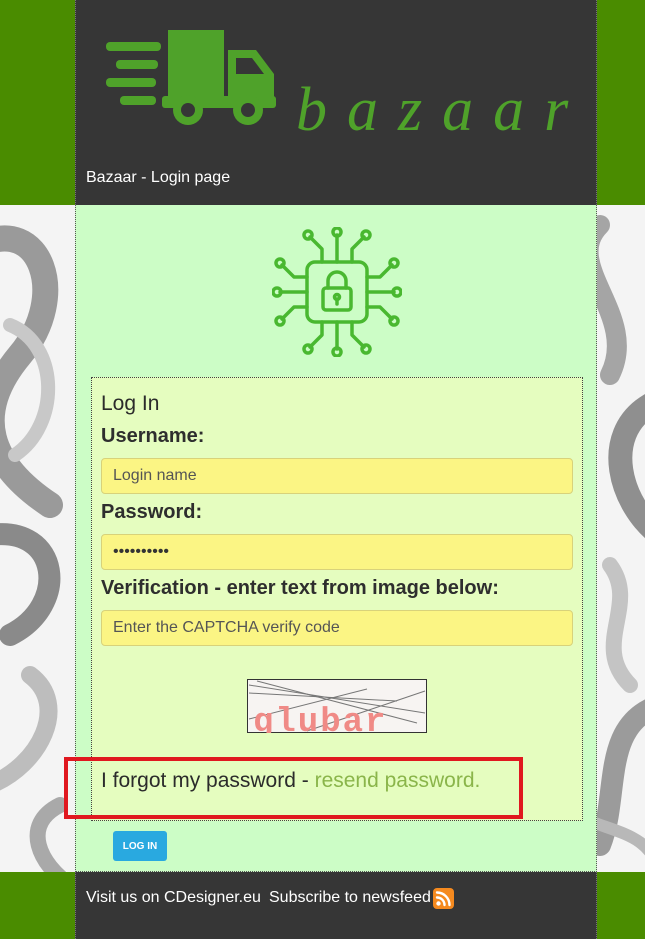  What do you see at coordinates (293, 788) in the screenshot?
I see `highlight-box` at bounding box center [293, 788].